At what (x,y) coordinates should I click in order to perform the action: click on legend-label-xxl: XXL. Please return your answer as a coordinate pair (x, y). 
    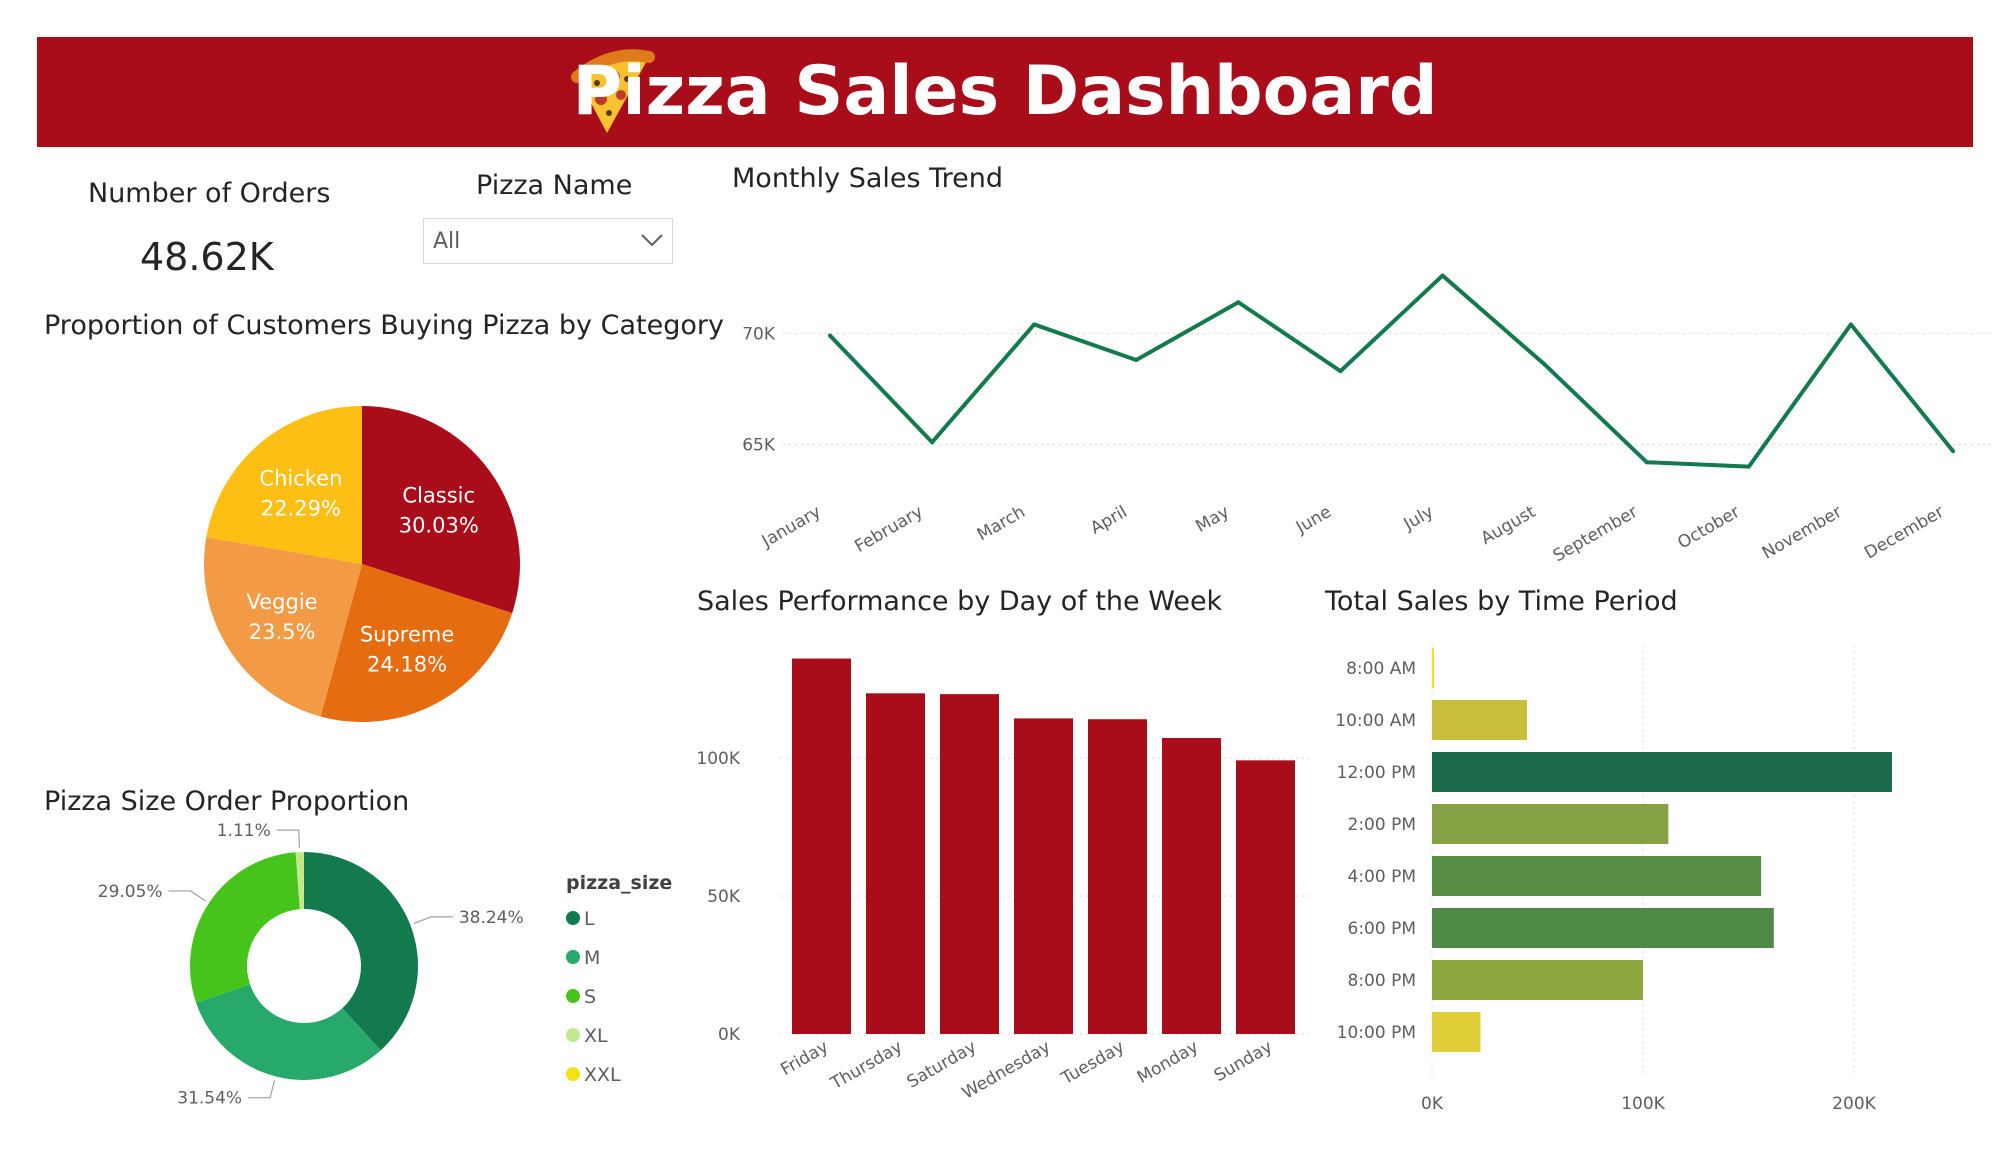
    Looking at the image, I should click on (602, 1075).